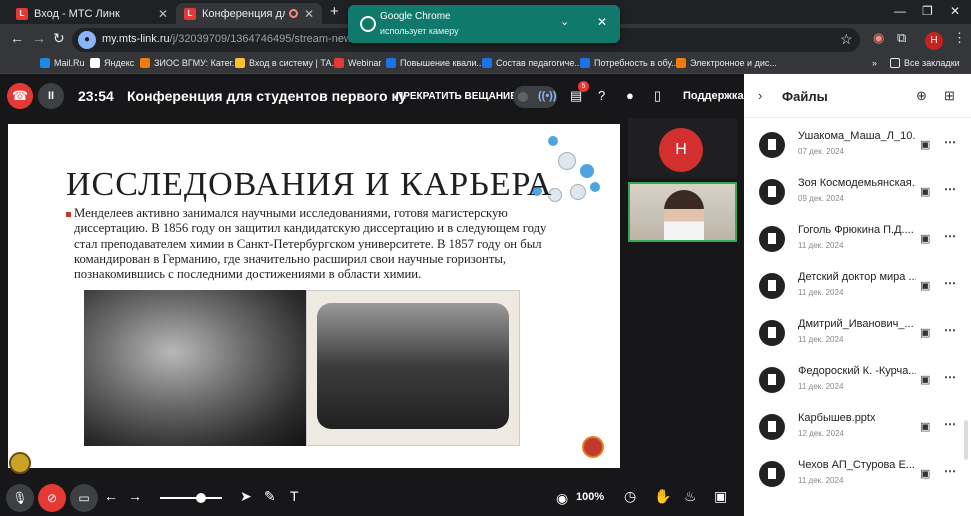 This screenshot has width=971, height=516. What do you see at coordinates (921, 96) in the screenshot?
I see `add-file-icon: ⊕` at bounding box center [921, 96].